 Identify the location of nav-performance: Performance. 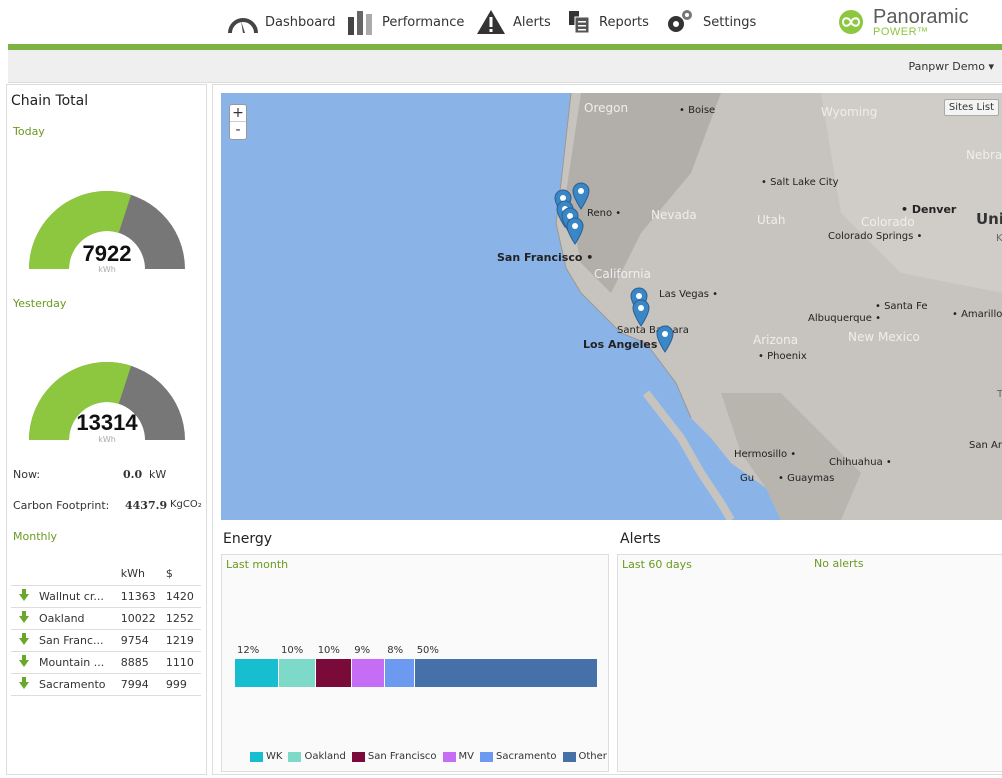
(405, 22).